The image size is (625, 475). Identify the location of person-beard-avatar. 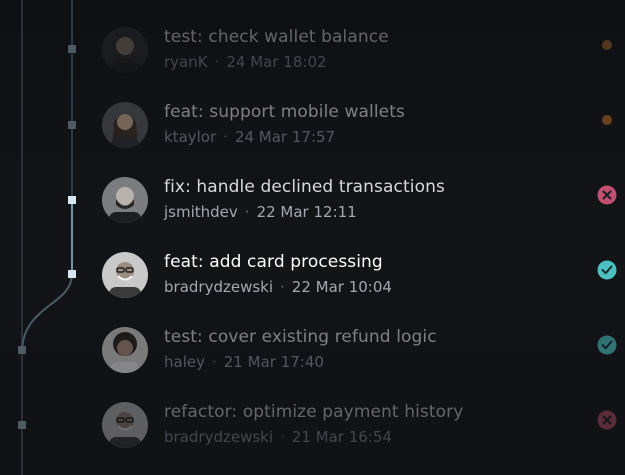
(125, 200).